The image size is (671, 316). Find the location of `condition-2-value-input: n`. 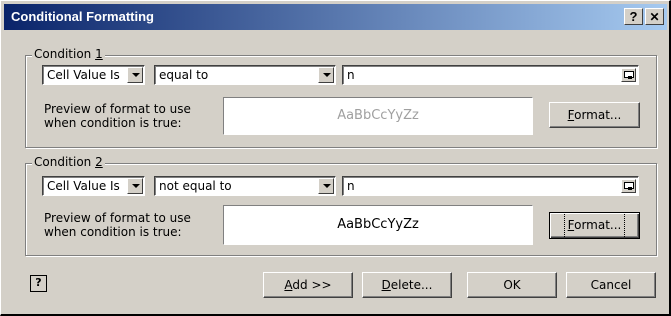

condition-2-value-input: n is located at coordinates (490, 186).